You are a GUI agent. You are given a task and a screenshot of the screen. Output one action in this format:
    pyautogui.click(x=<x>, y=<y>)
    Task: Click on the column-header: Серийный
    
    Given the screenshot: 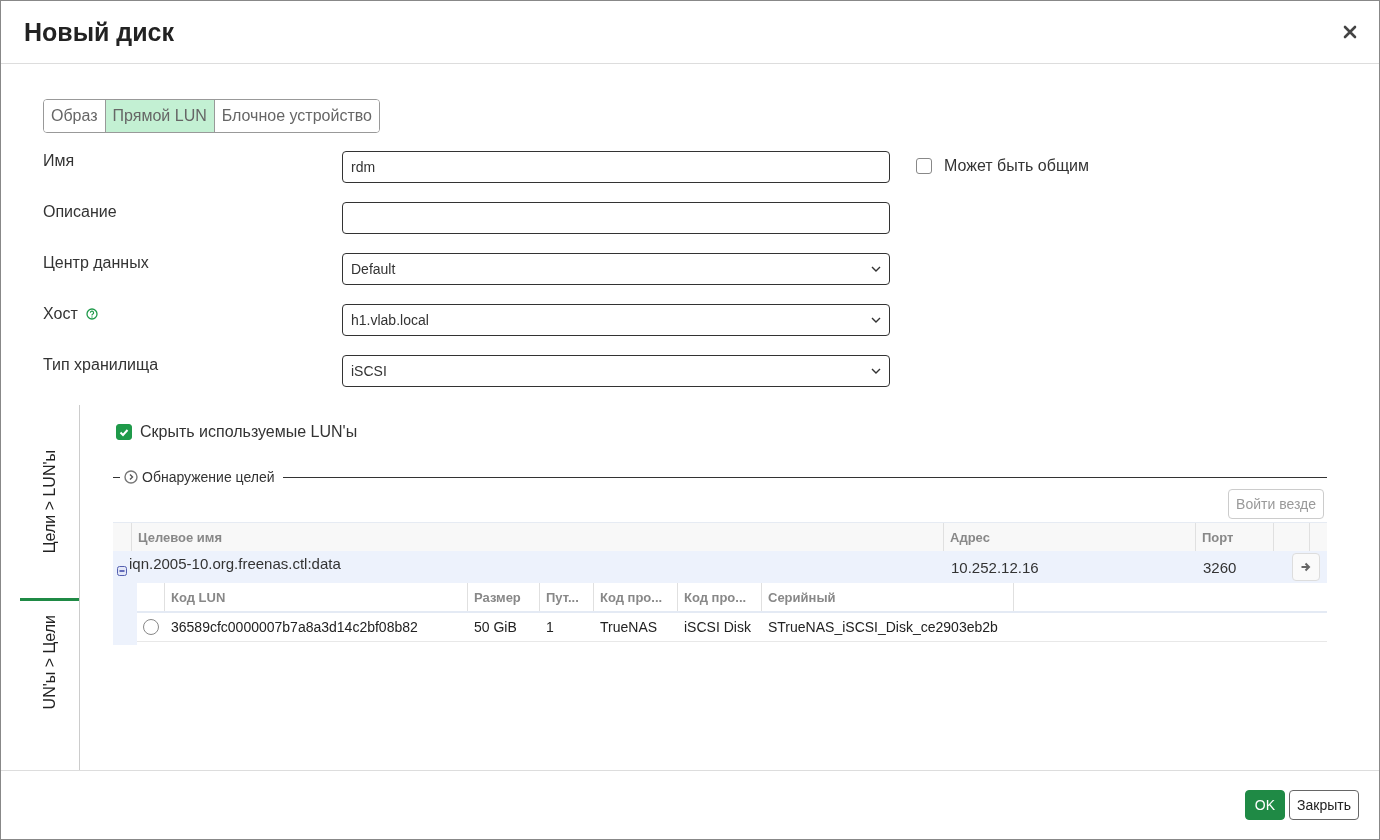 What is the action you would take?
    pyautogui.click(x=888, y=597)
    